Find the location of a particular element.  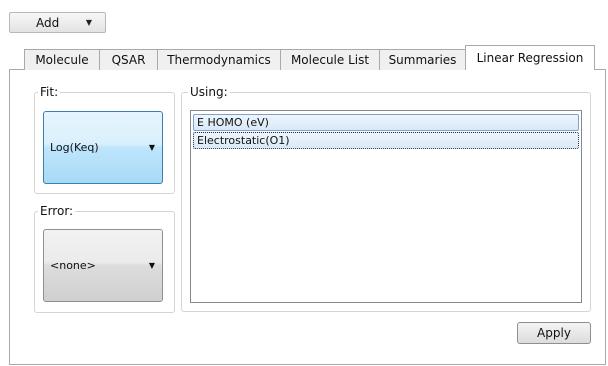

tab-molecule-list: Molecule List is located at coordinates (330, 59).